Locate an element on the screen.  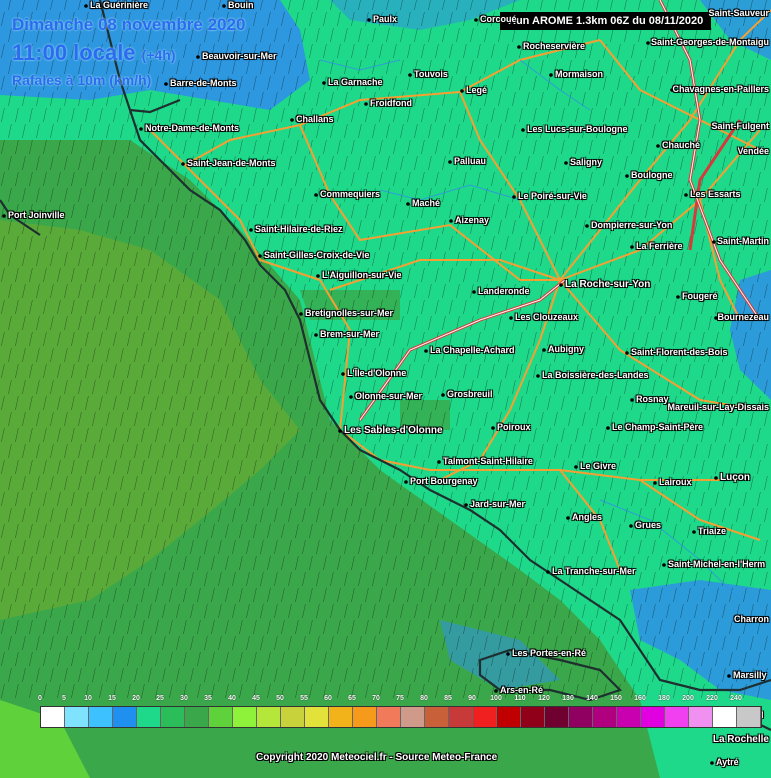
legend-tick: 45 is located at coordinates (256, 698).